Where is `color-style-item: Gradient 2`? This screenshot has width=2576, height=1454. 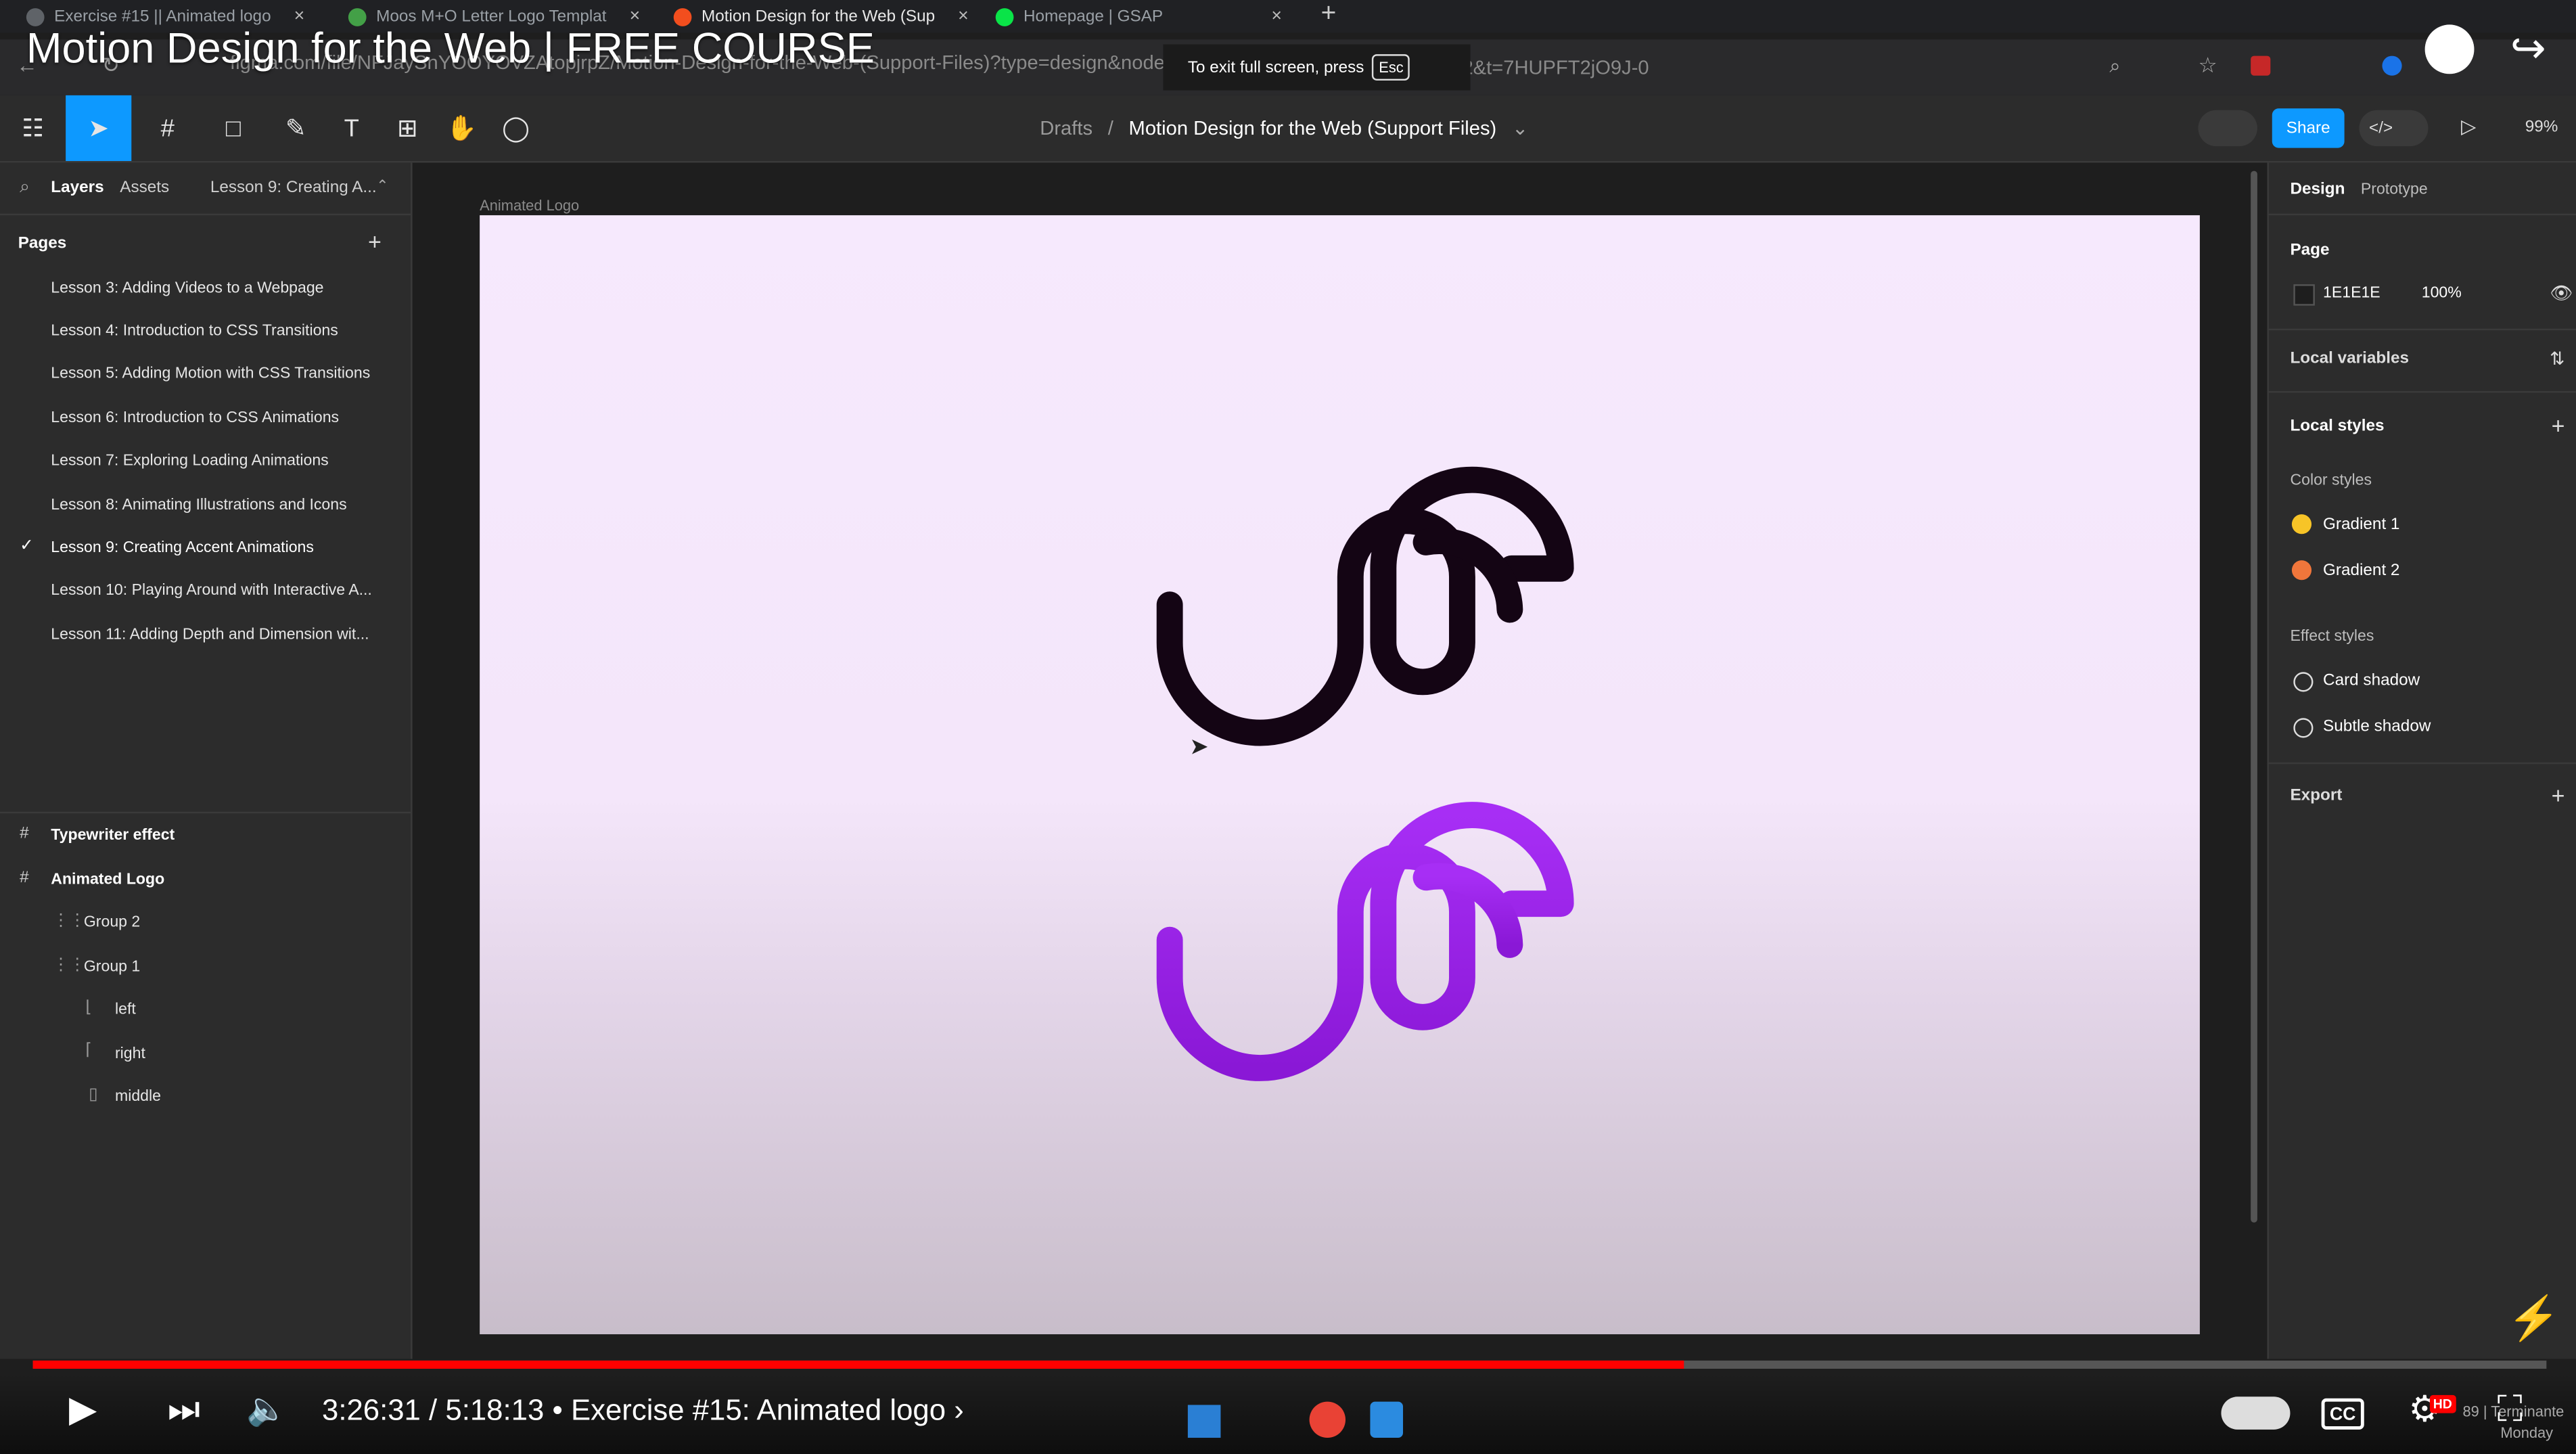 color-style-item: Gradient 2 is located at coordinates (2361, 571).